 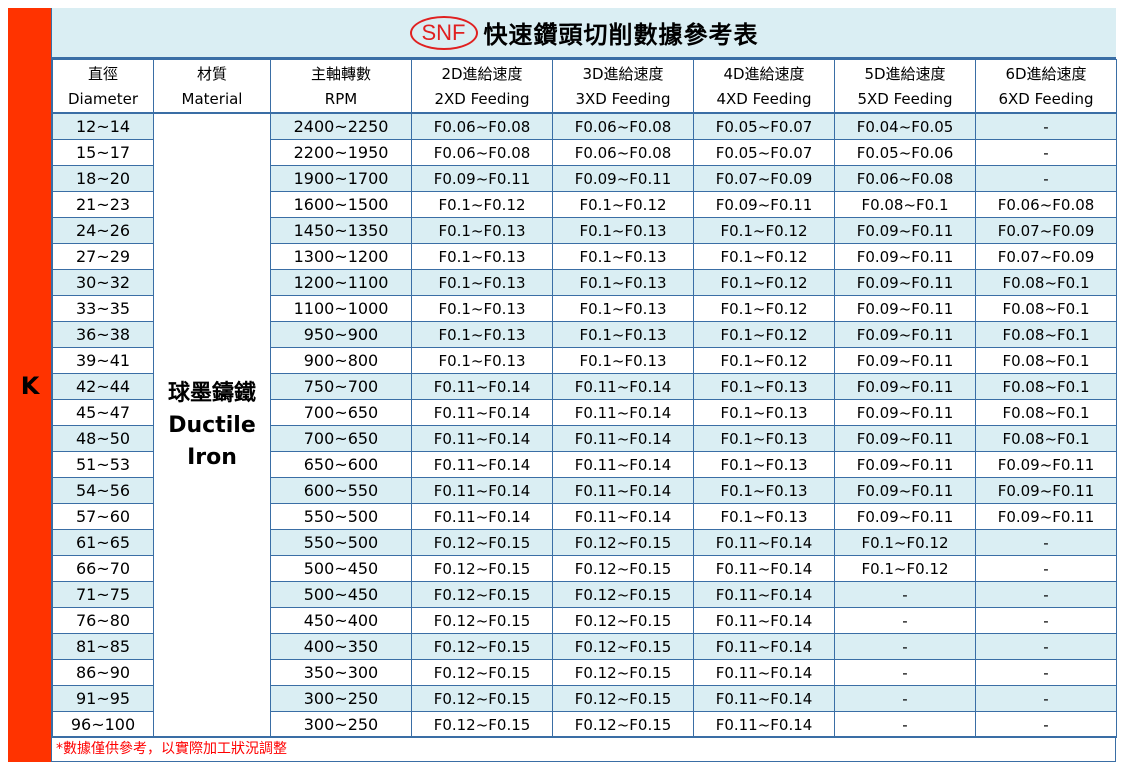 I want to click on rpm-cell: 900~800, so click(x=341, y=360).